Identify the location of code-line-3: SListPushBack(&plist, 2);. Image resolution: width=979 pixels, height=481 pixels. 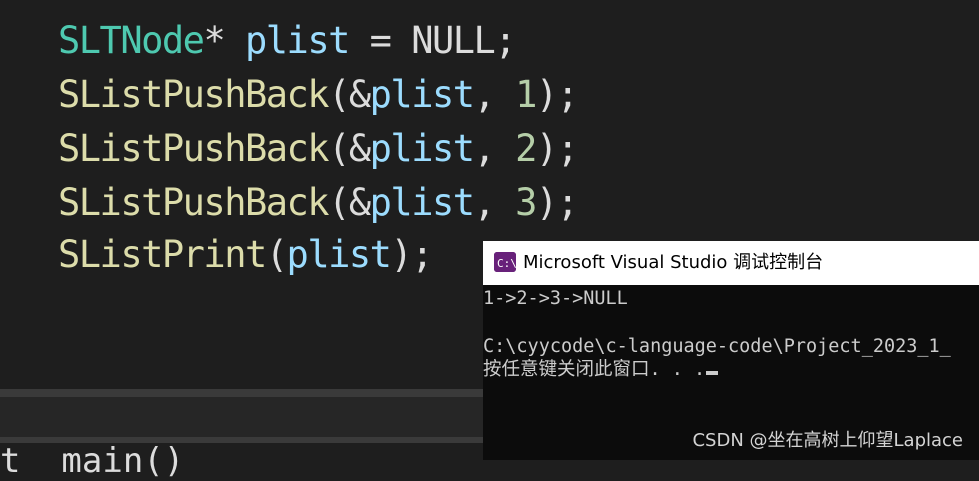
(318, 149).